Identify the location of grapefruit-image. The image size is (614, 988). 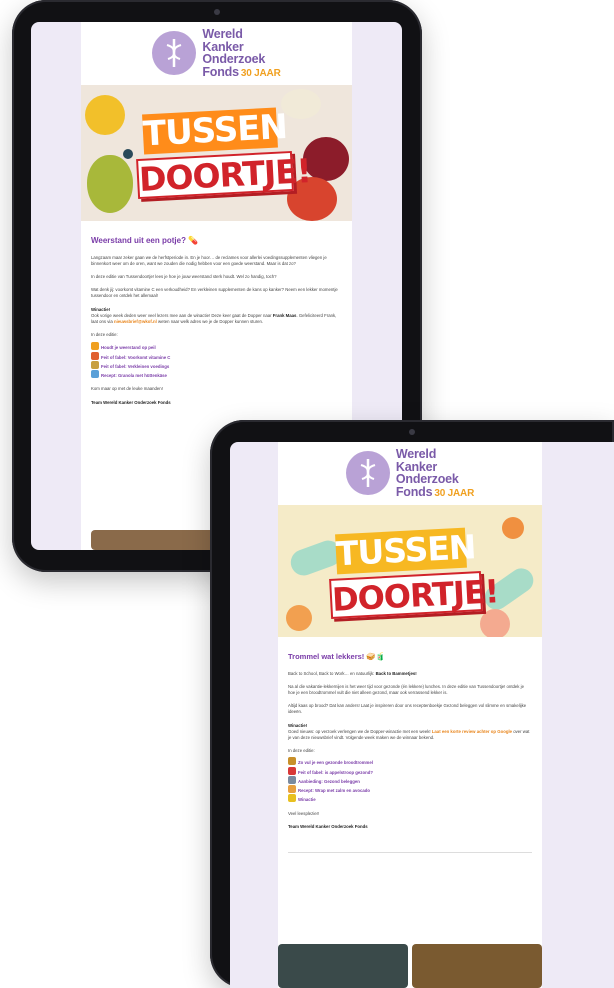
(495, 622).